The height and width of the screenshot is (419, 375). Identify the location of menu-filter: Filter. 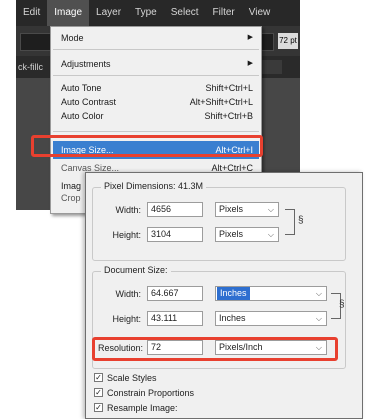
(224, 13).